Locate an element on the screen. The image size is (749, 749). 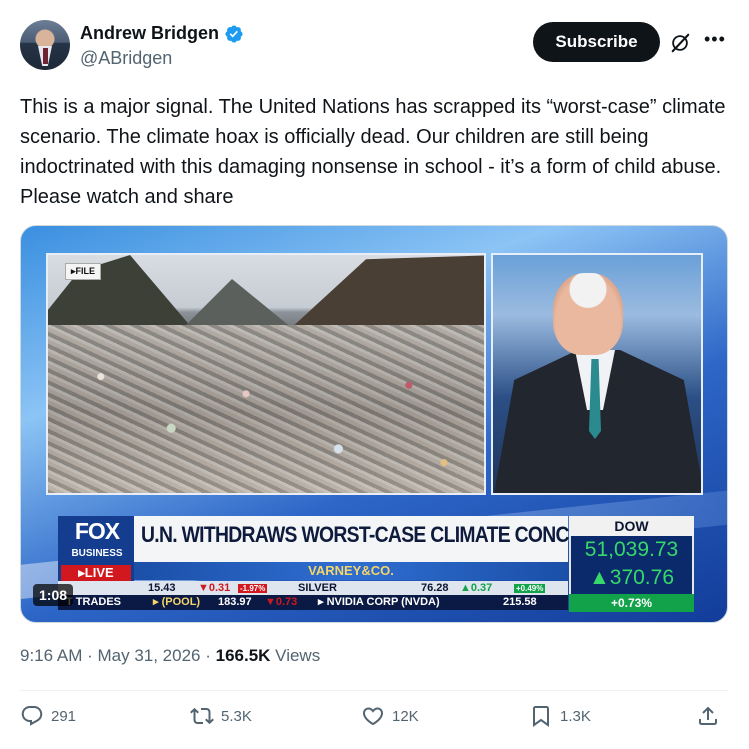
ticker-symbol: ▸ (POOL) is located at coordinates (177, 602).